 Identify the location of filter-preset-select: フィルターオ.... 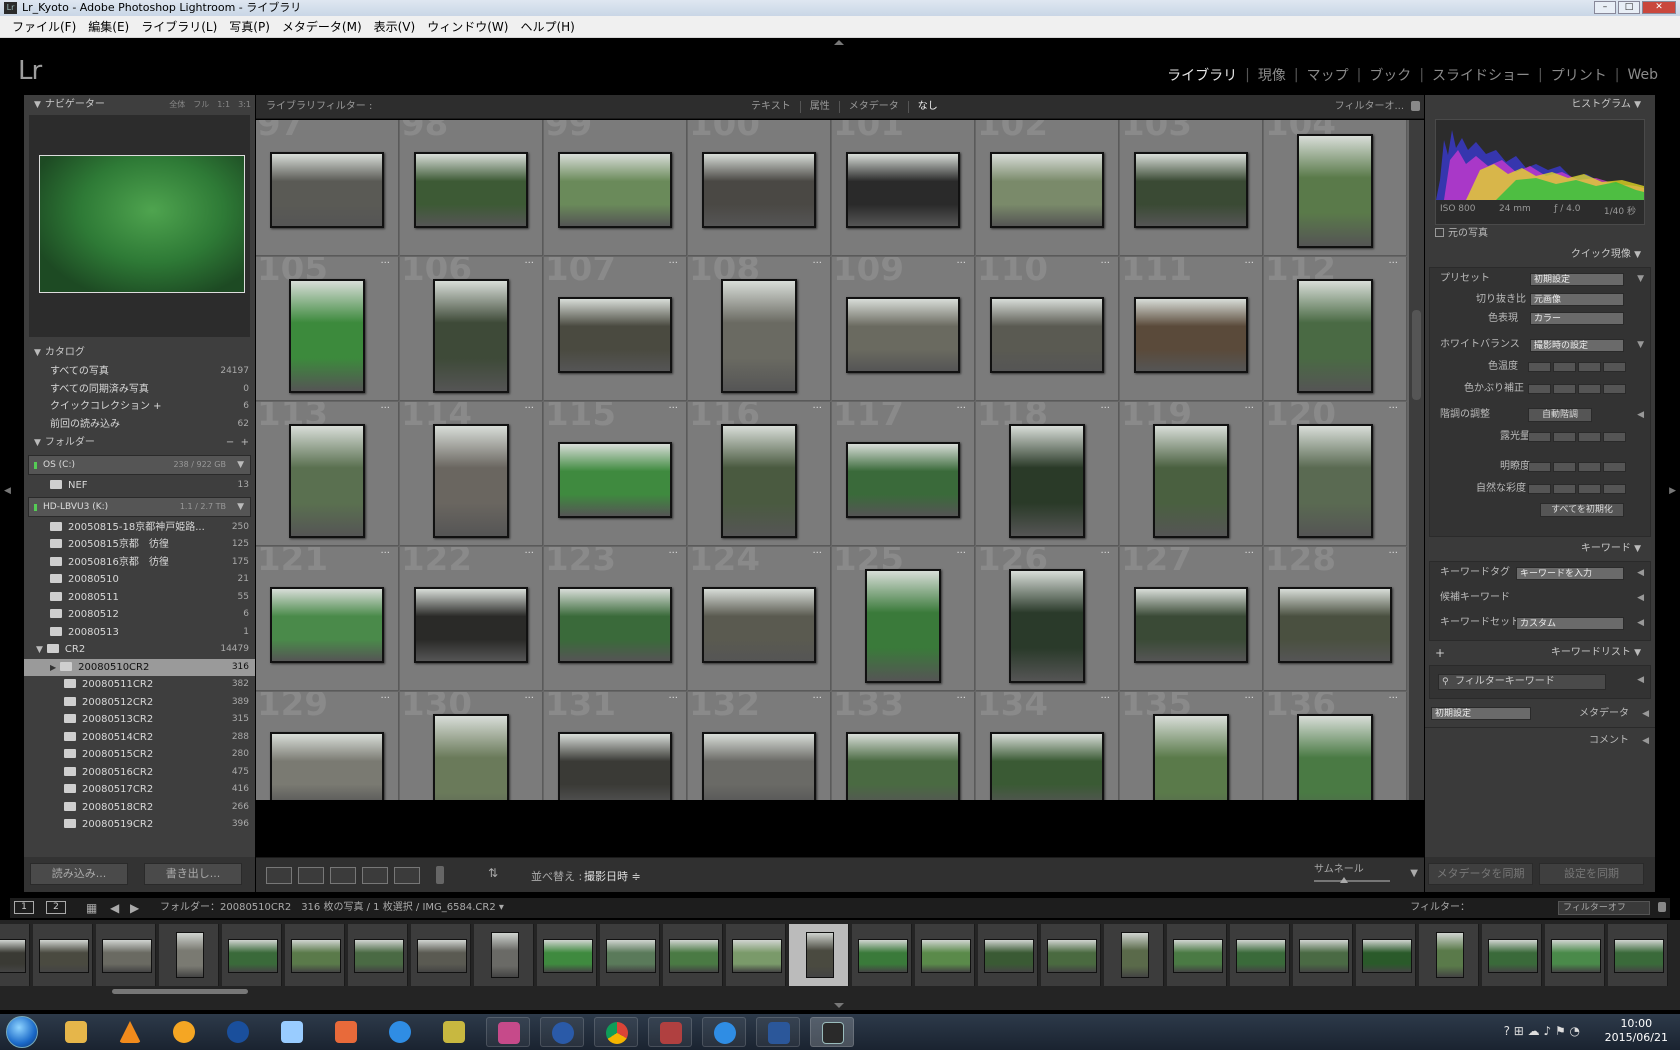
(1369, 107).